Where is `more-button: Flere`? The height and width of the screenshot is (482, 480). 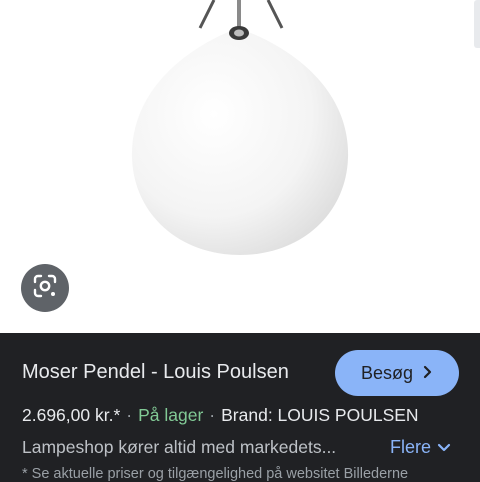 more-button: Flere is located at coordinates (420, 447).